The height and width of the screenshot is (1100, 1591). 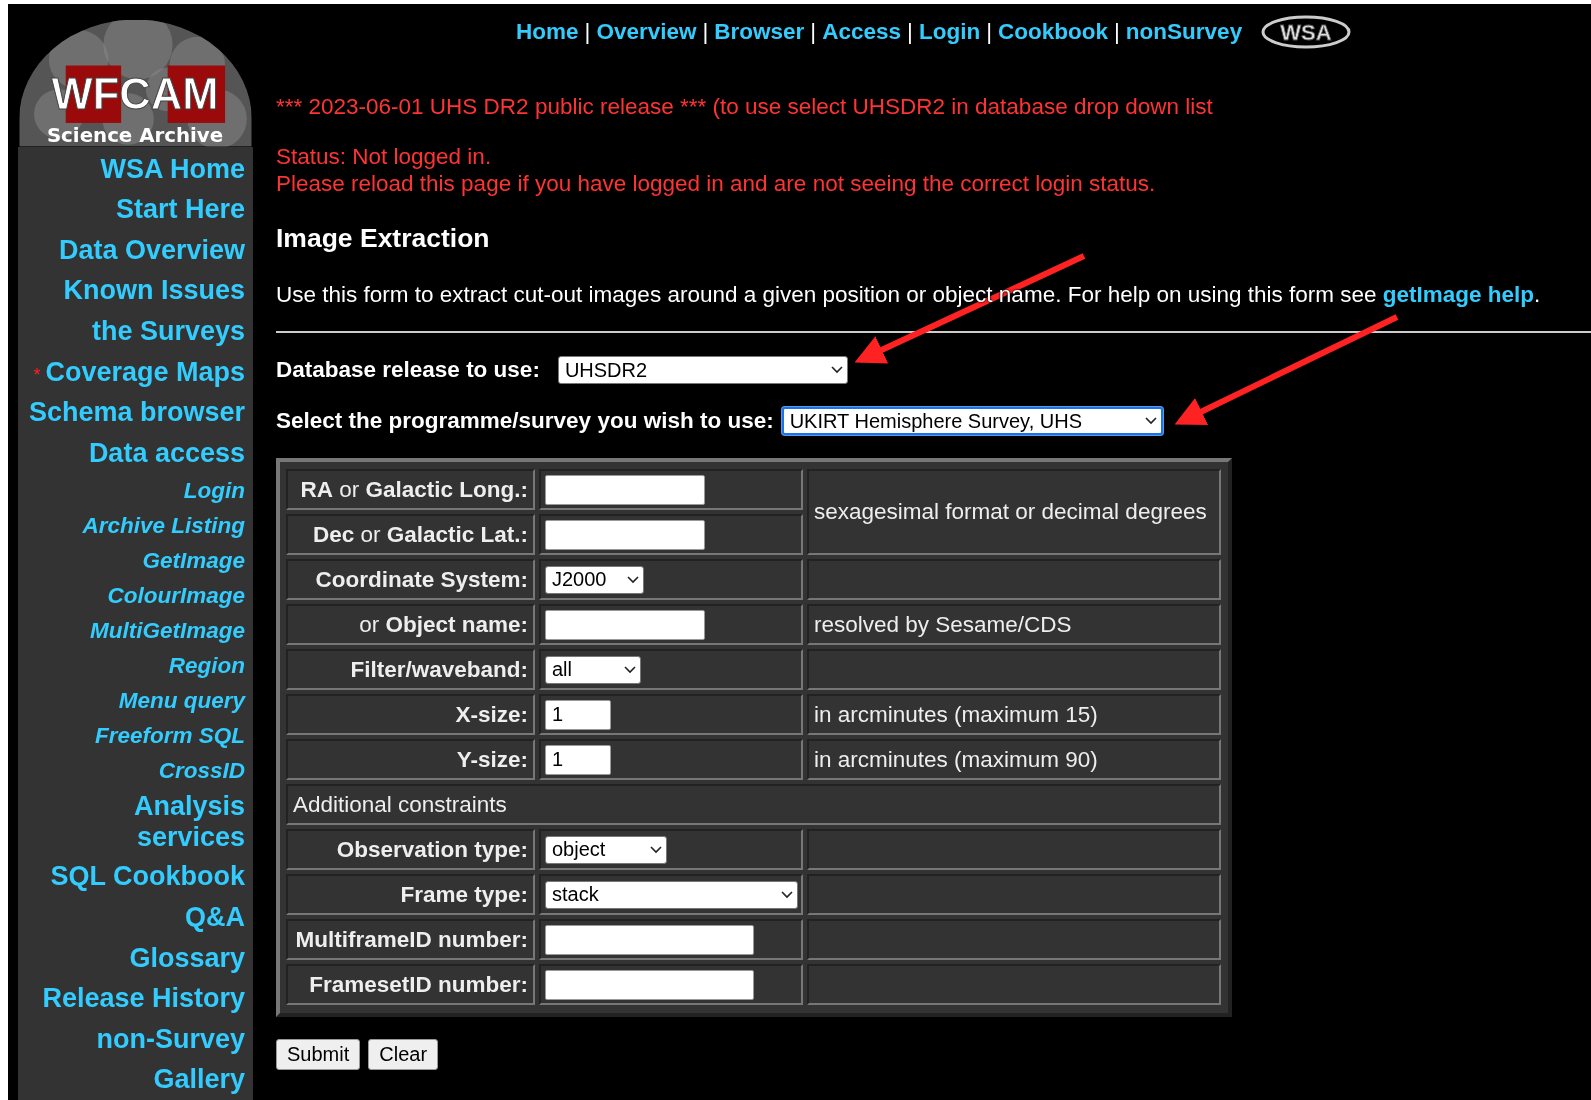 What do you see at coordinates (199, 1079) in the screenshot?
I see `sidebar-link: Gallery` at bounding box center [199, 1079].